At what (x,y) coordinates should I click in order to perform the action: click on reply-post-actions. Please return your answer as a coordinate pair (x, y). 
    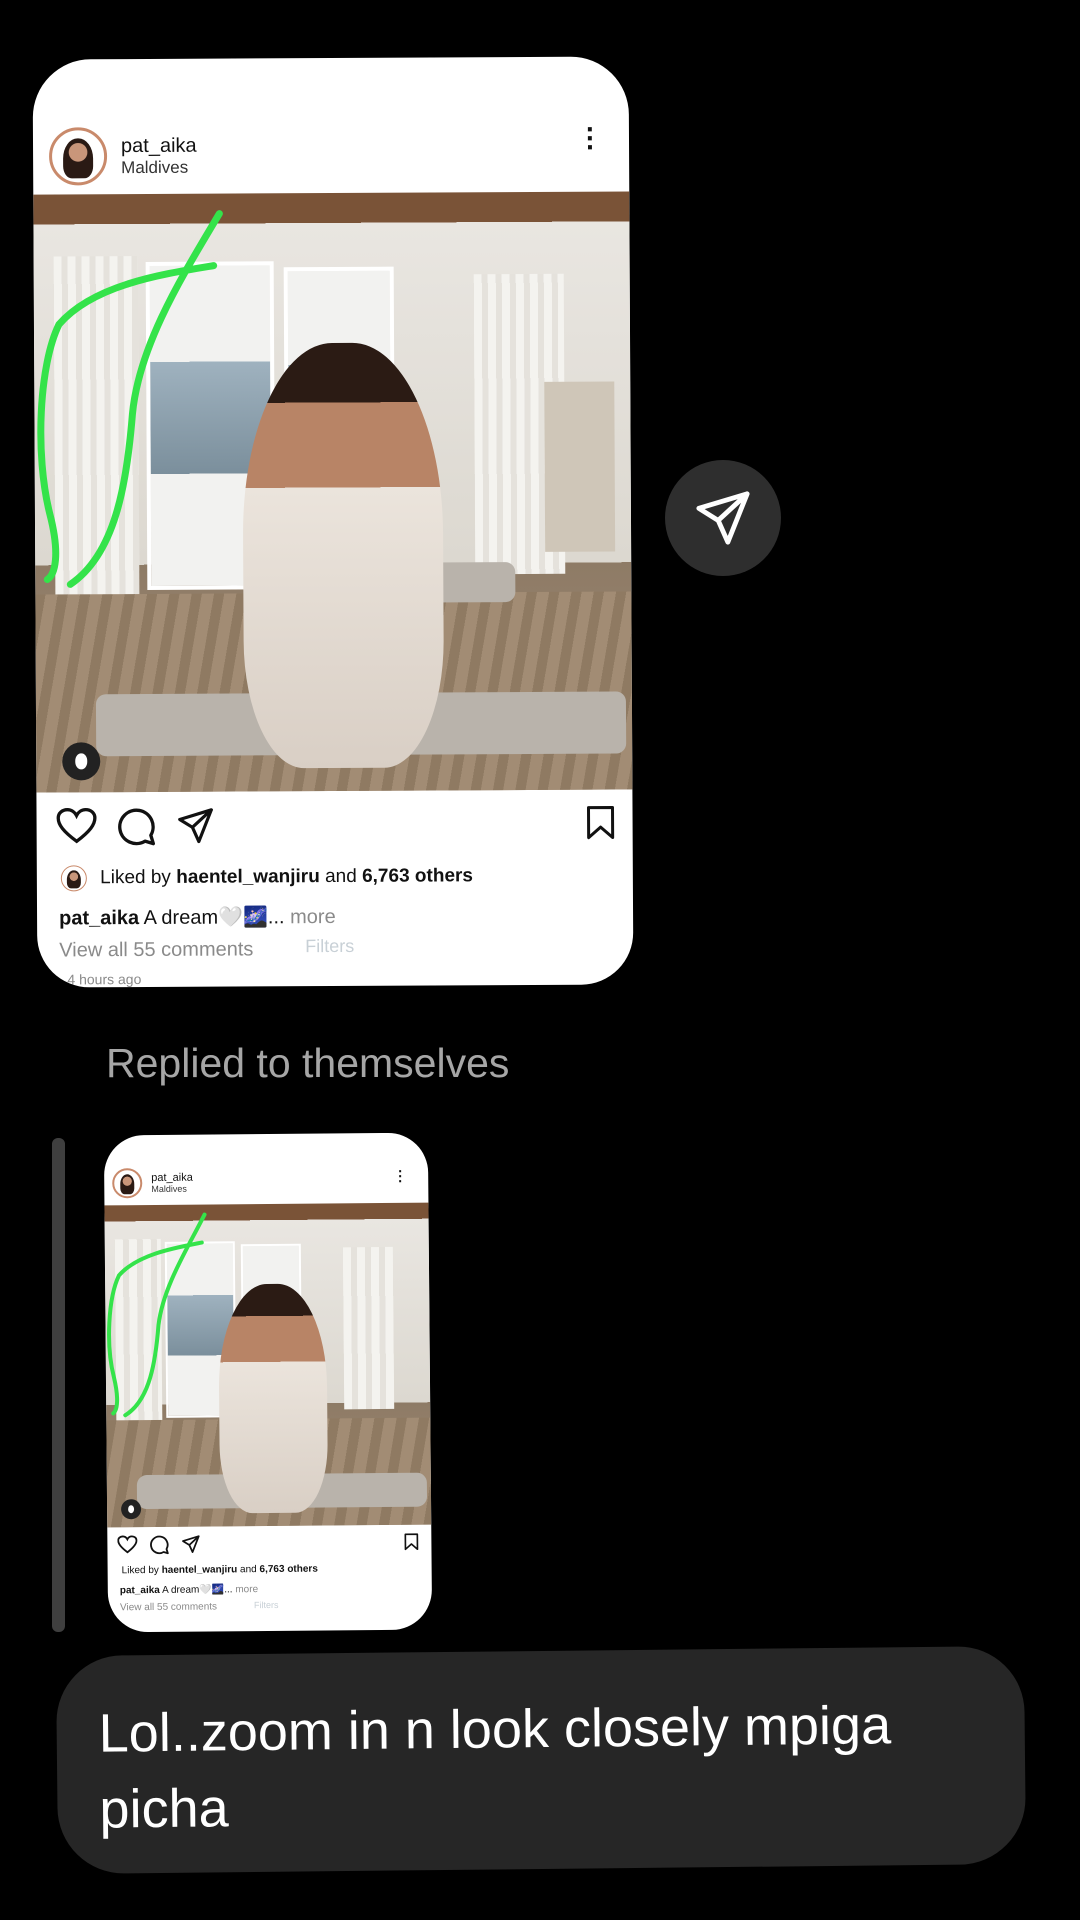
    Looking at the image, I should click on (269, 1544).